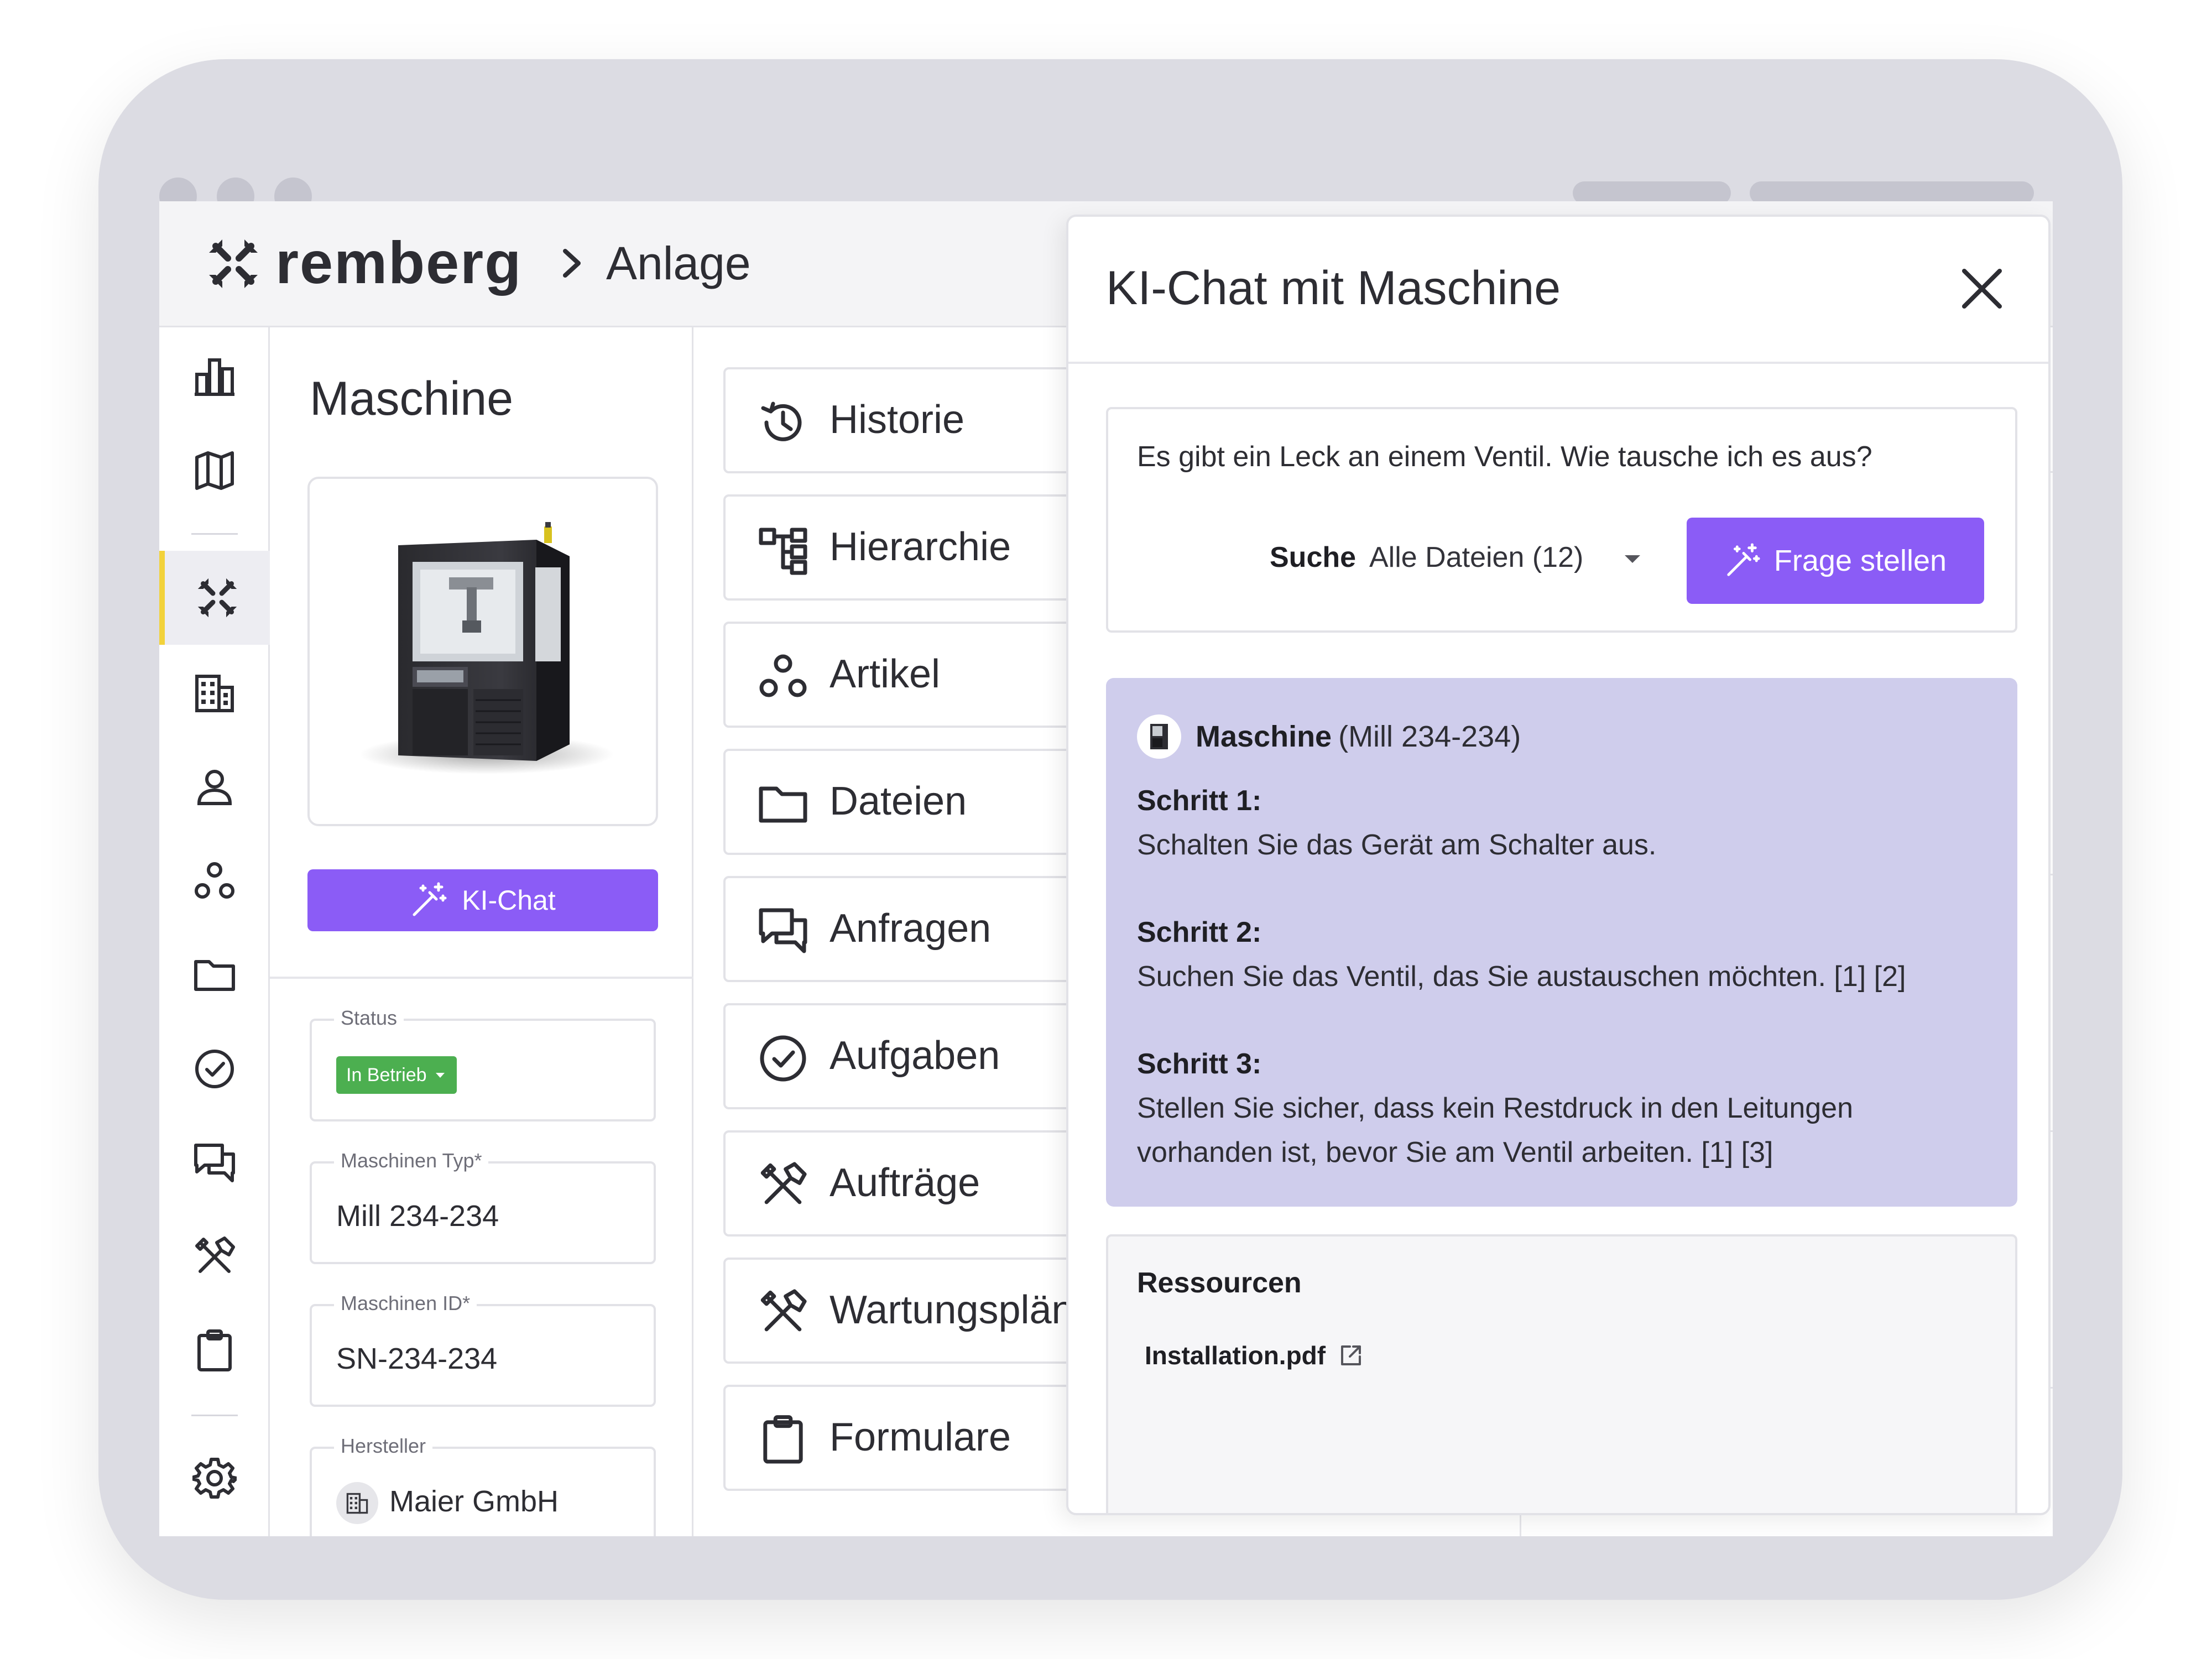 Image resolution: width=2212 pixels, height=1659 pixels. Describe the element at coordinates (412, 1160) in the screenshot. I see `machine-type-label: Maschinen Typ*` at that location.